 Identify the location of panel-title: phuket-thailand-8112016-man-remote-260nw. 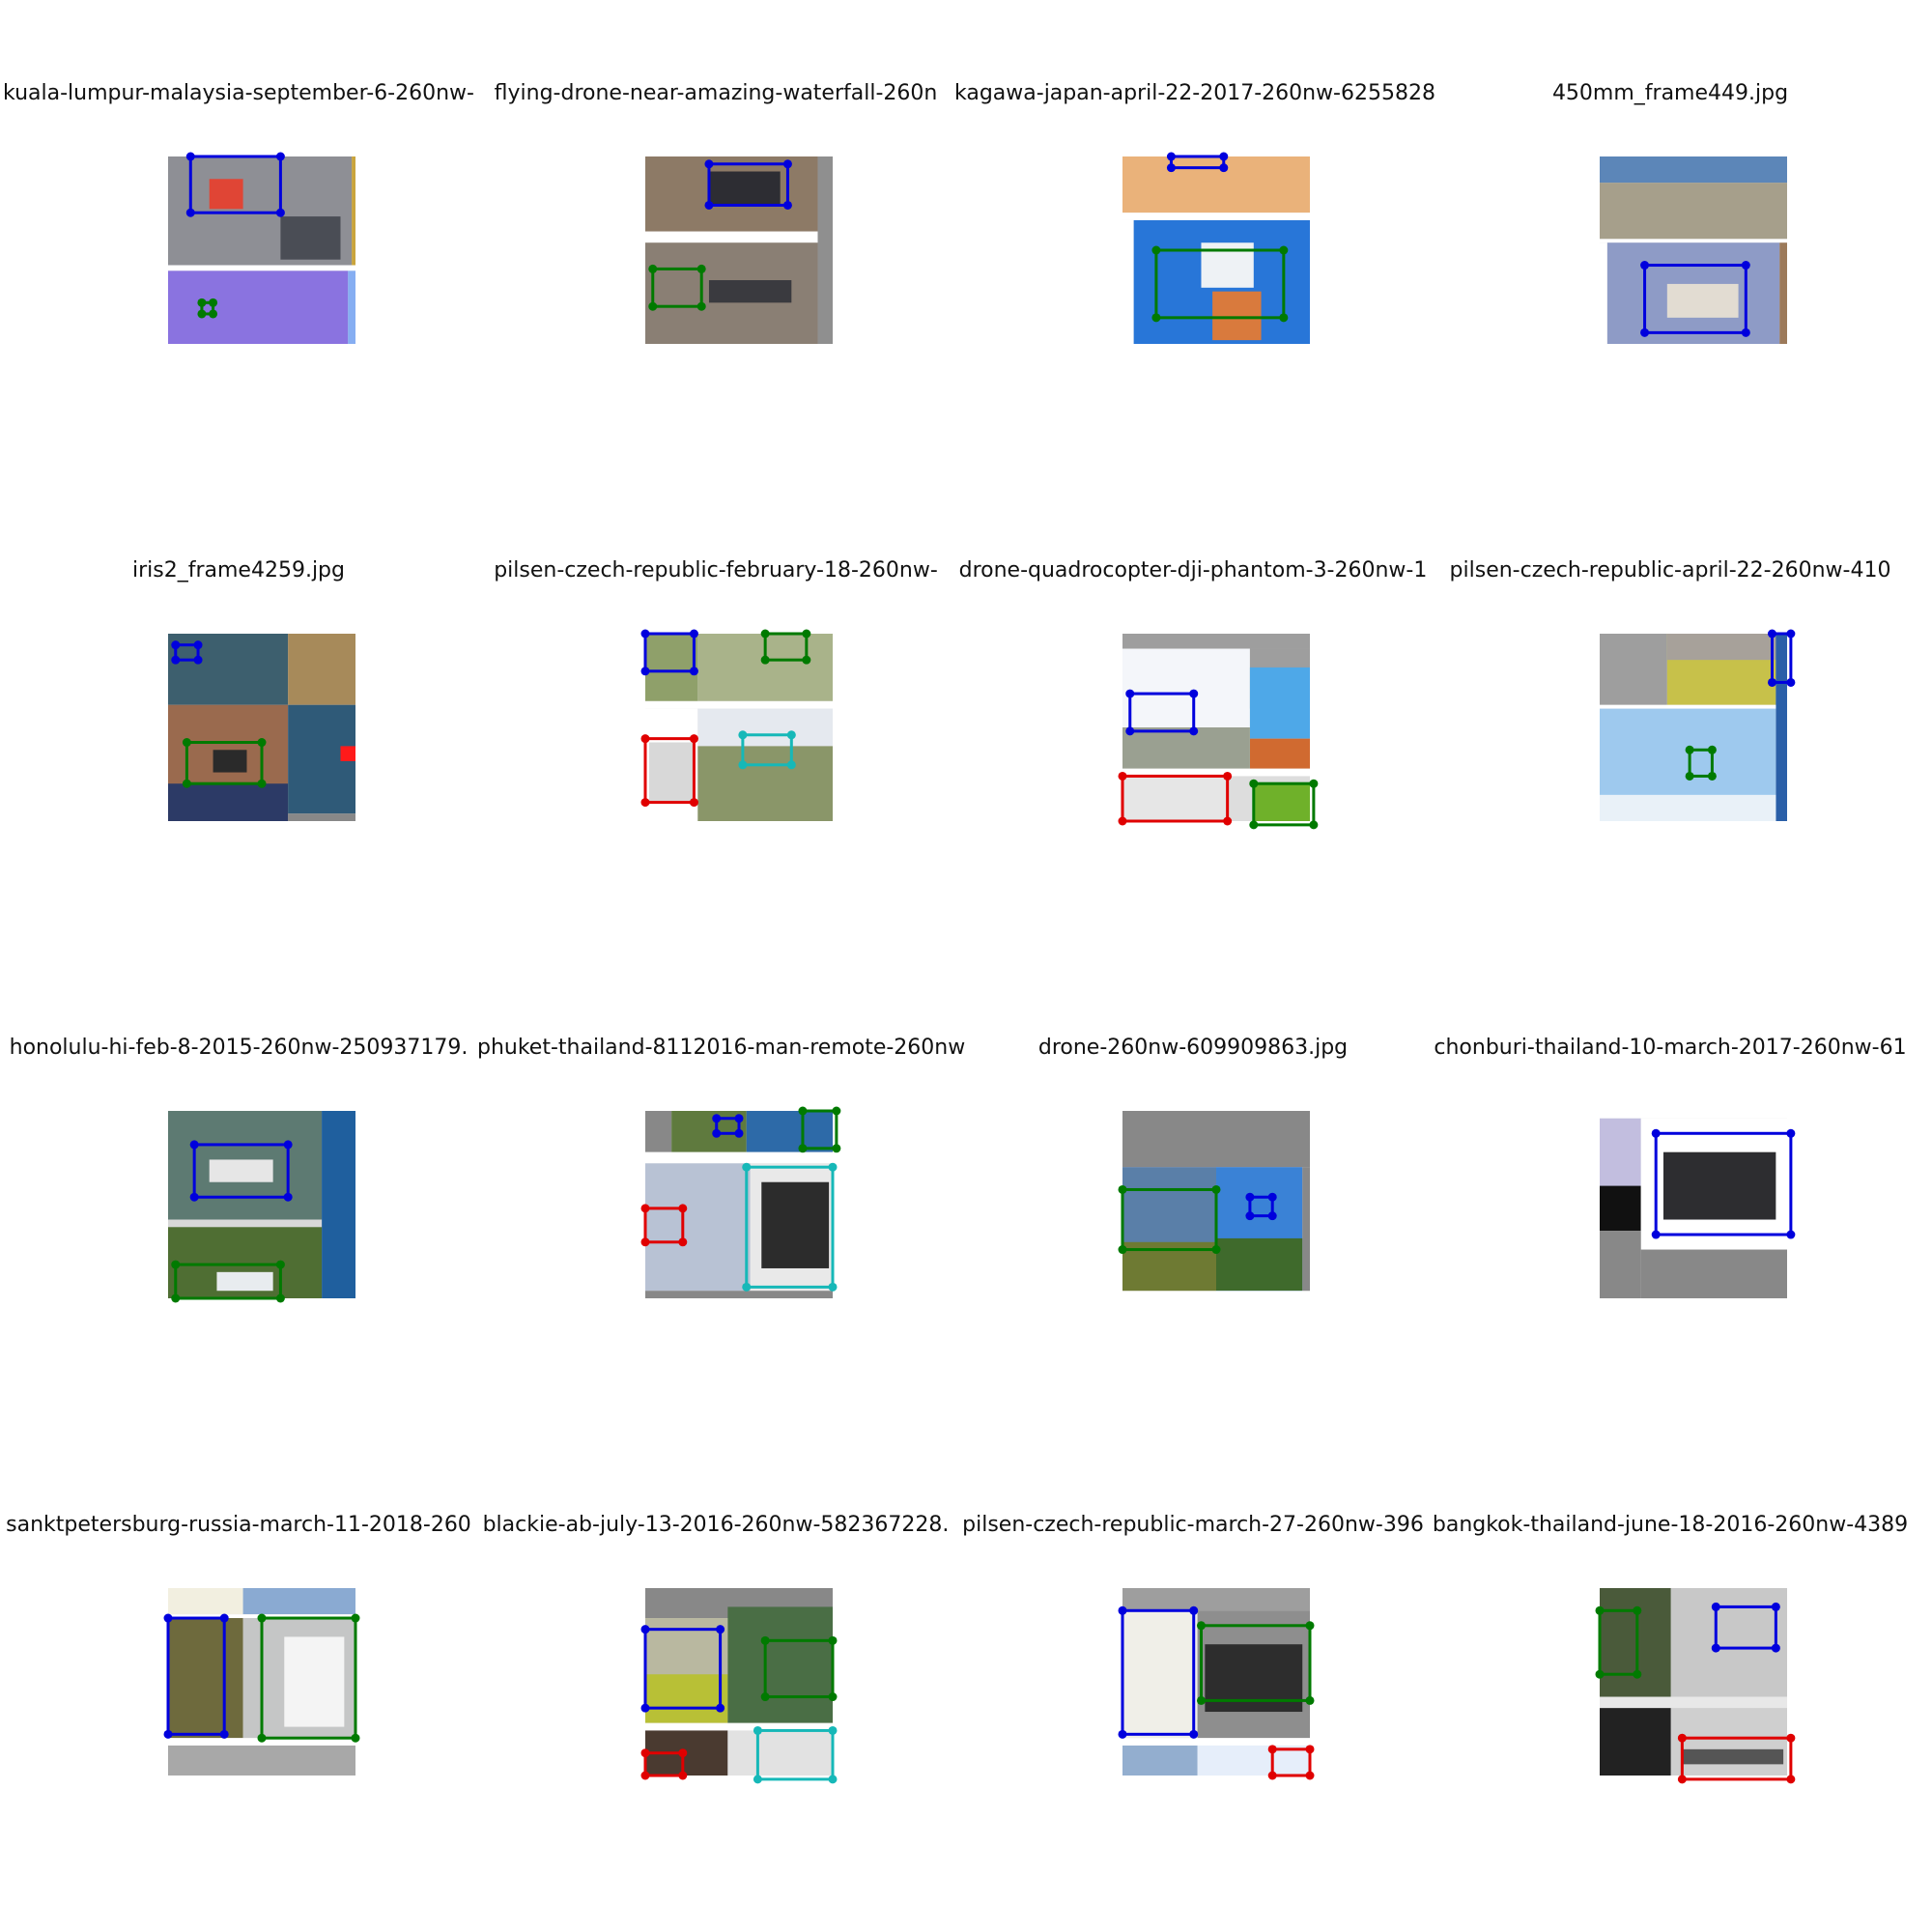
(721, 1048).